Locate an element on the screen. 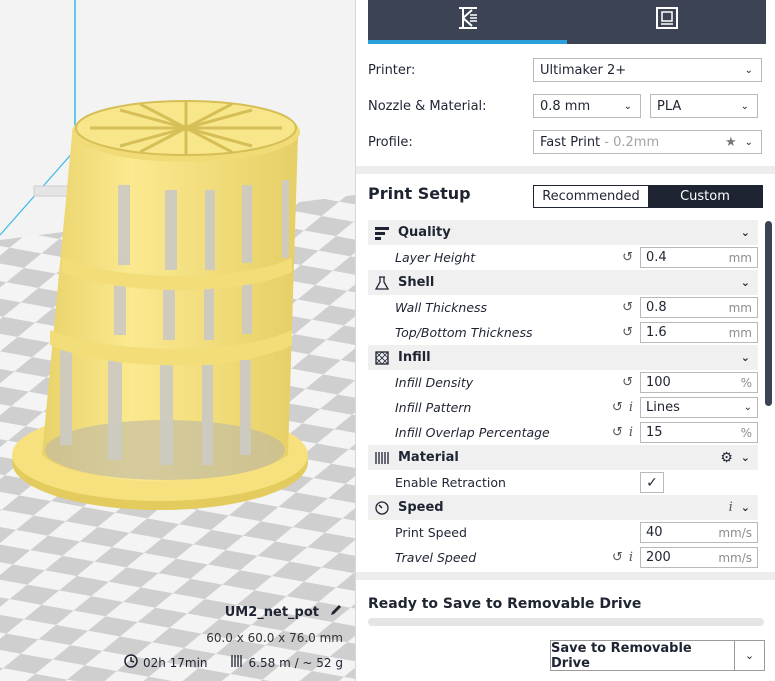 The height and width of the screenshot is (681, 775). setting-value: Lines is located at coordinates (663, 407).